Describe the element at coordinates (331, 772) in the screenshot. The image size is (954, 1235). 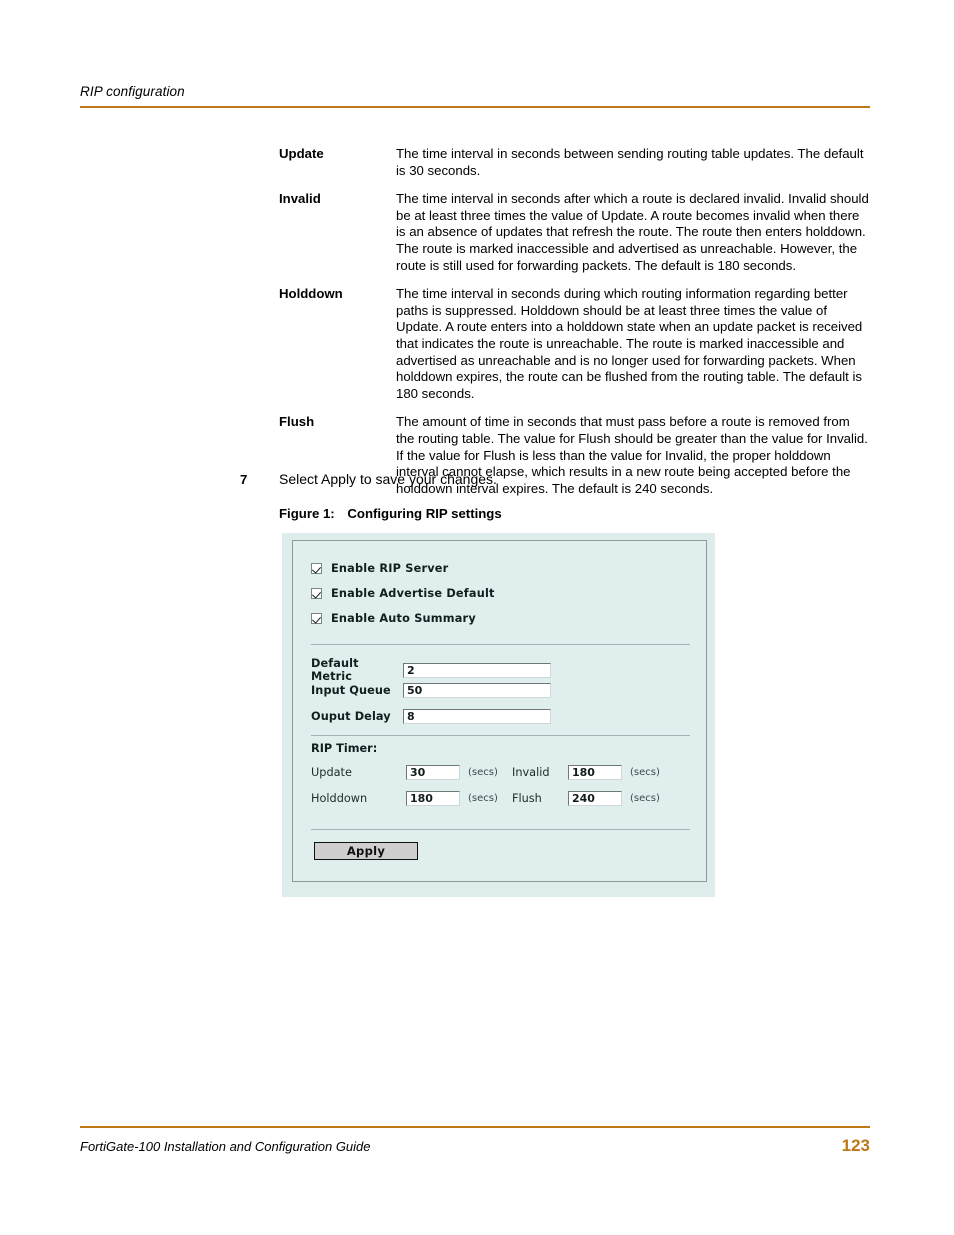
I see `timer-label-update: Update` at that location.